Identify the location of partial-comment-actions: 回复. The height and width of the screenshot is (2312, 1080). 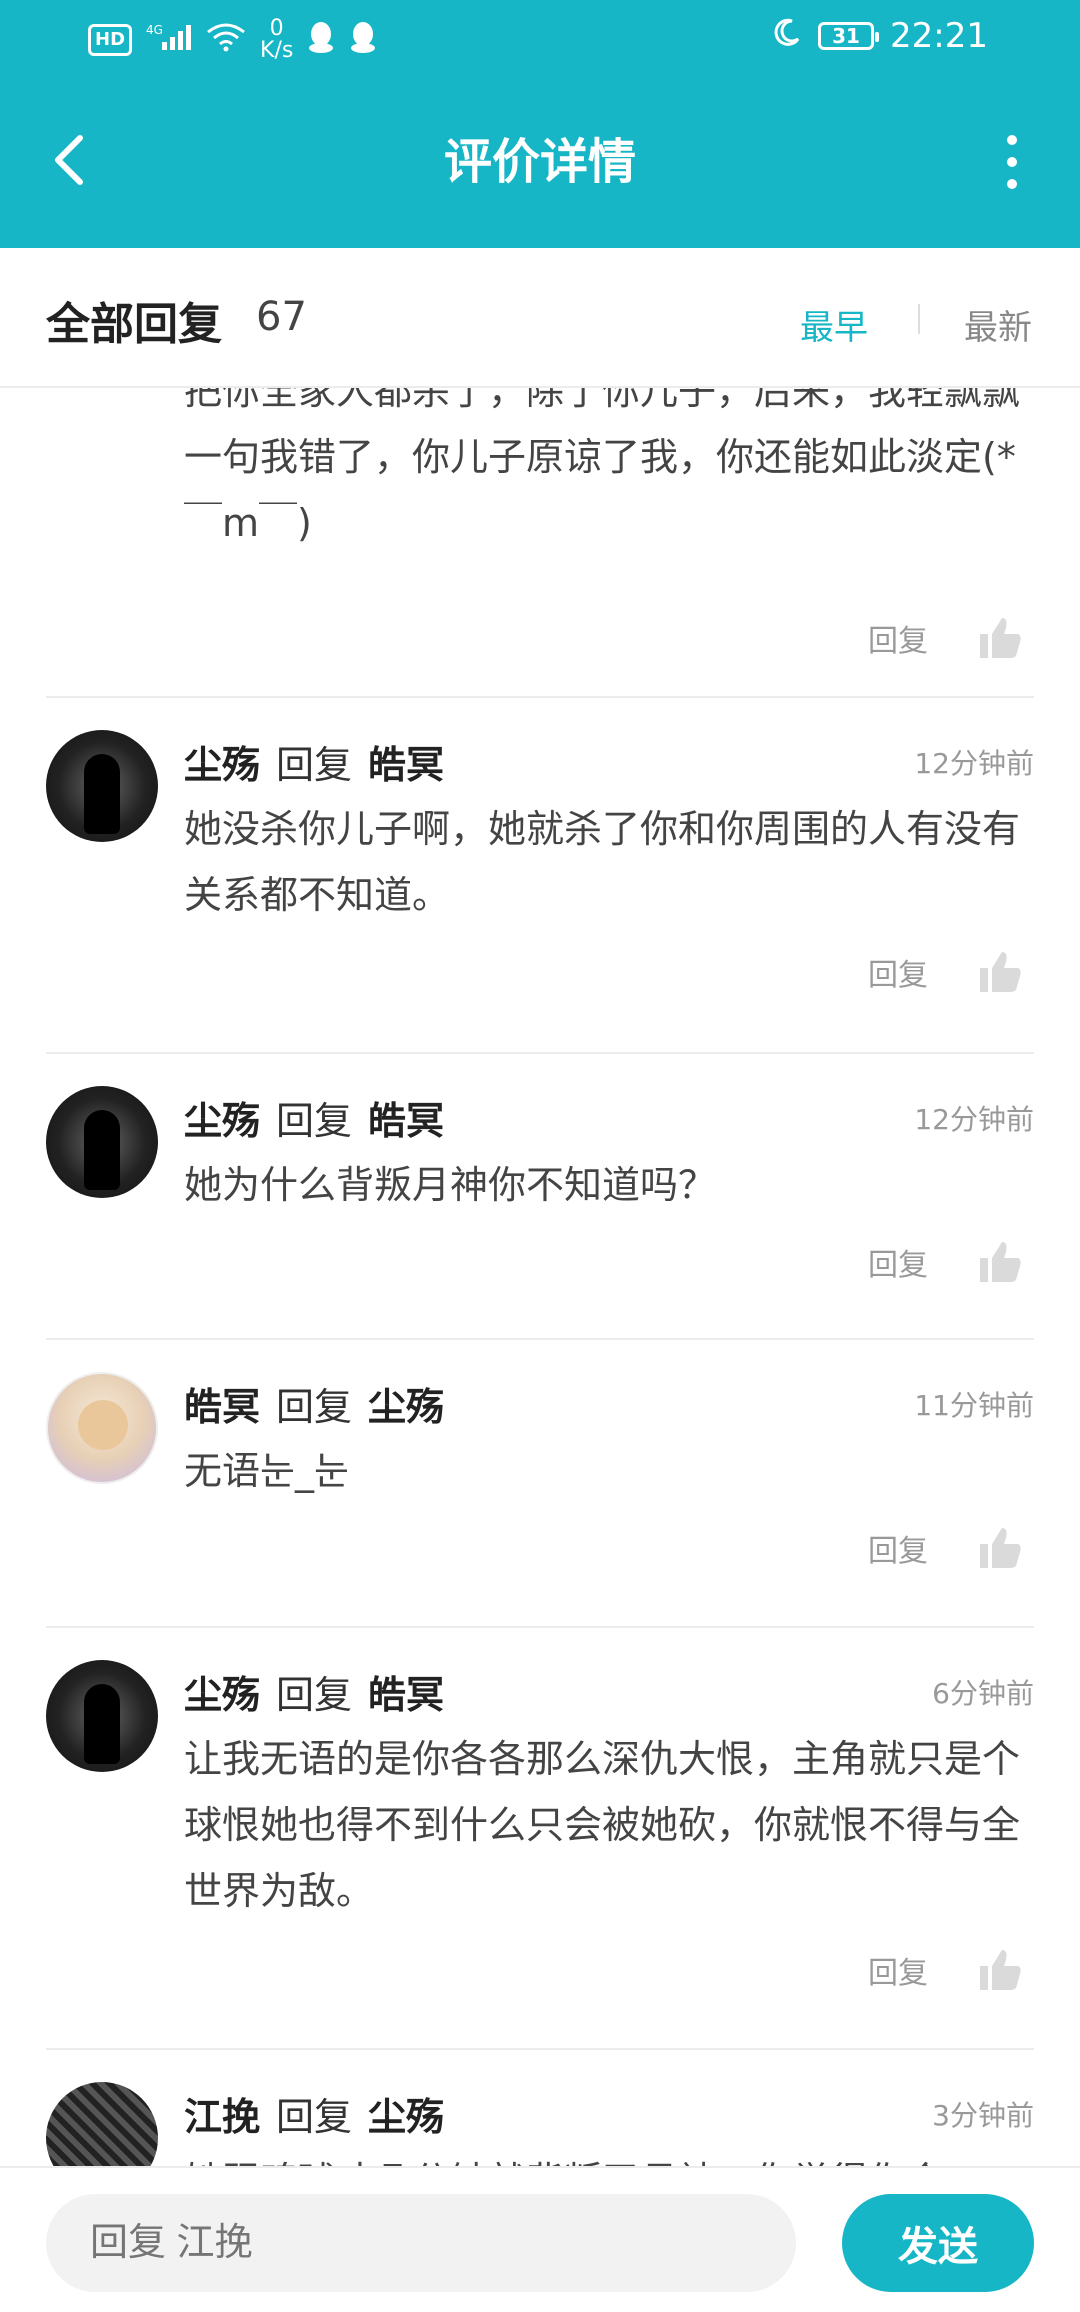
(946, 638).